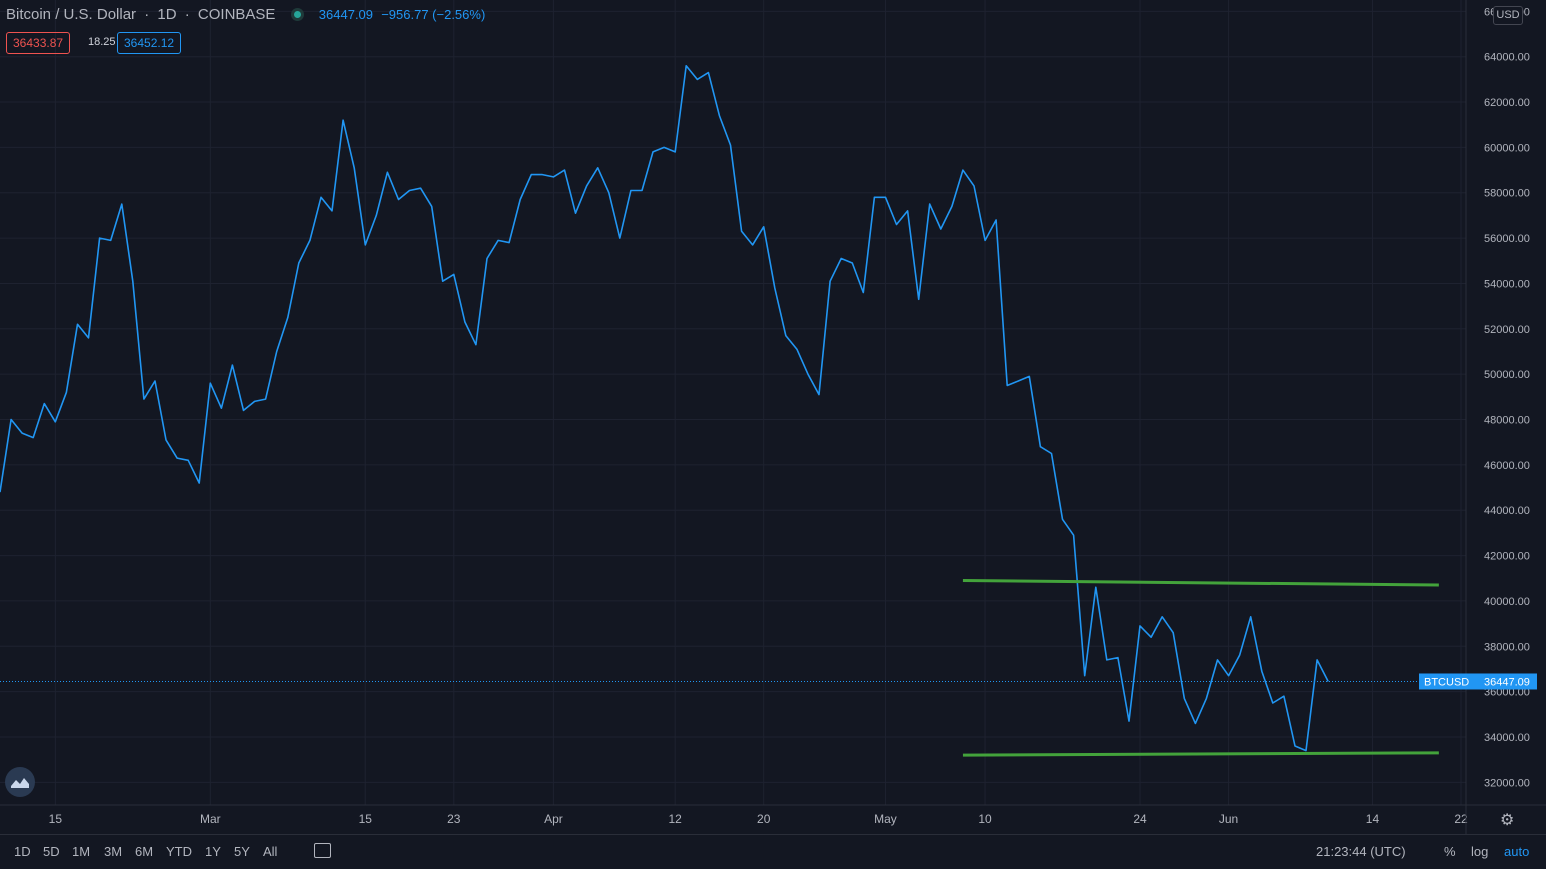 The image size is (1546, 869). Describe the element at coordinates (1507, 682) in the screenshot. I see `price-tag-value: 36447.09` at that location.